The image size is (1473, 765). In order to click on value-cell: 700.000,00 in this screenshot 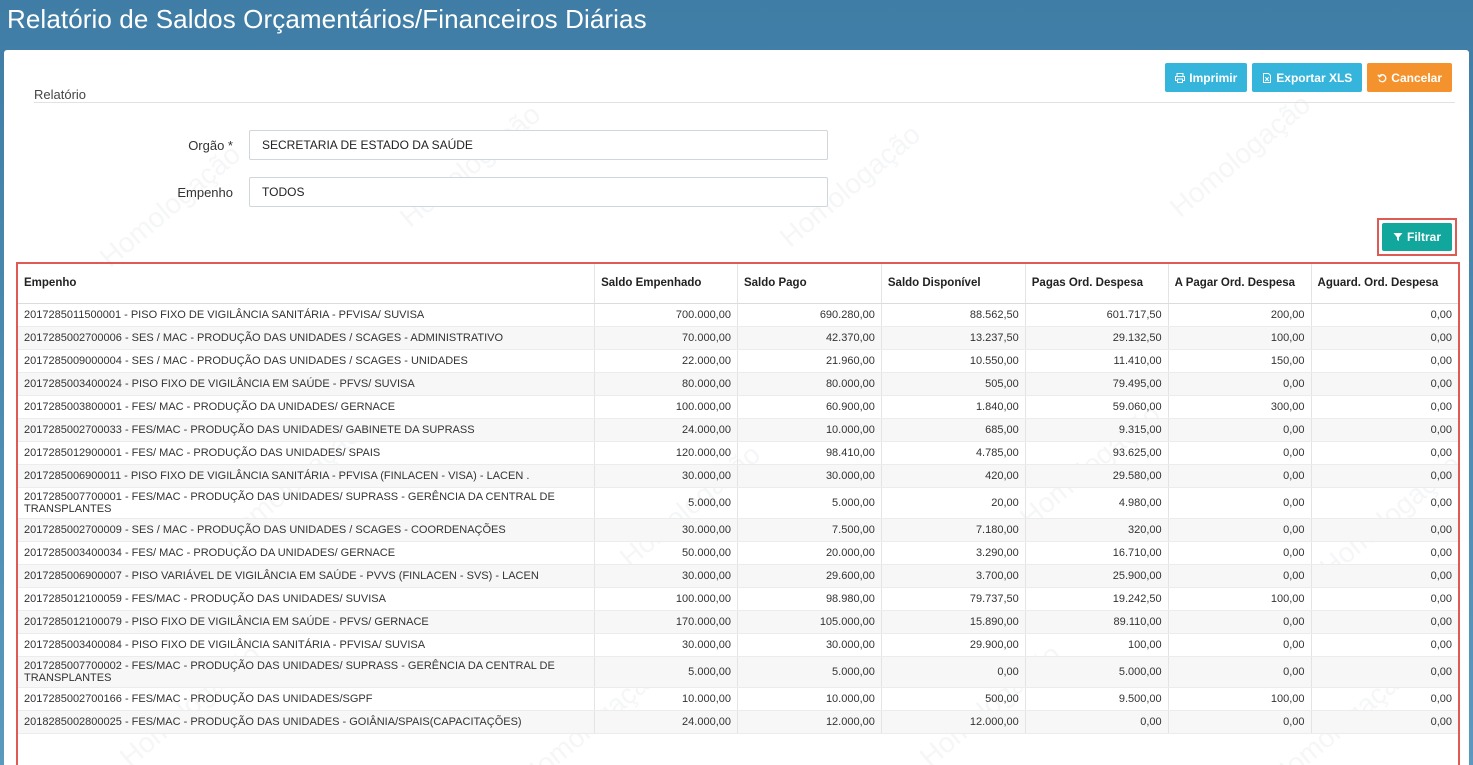, I will do `click(666, 315)`.